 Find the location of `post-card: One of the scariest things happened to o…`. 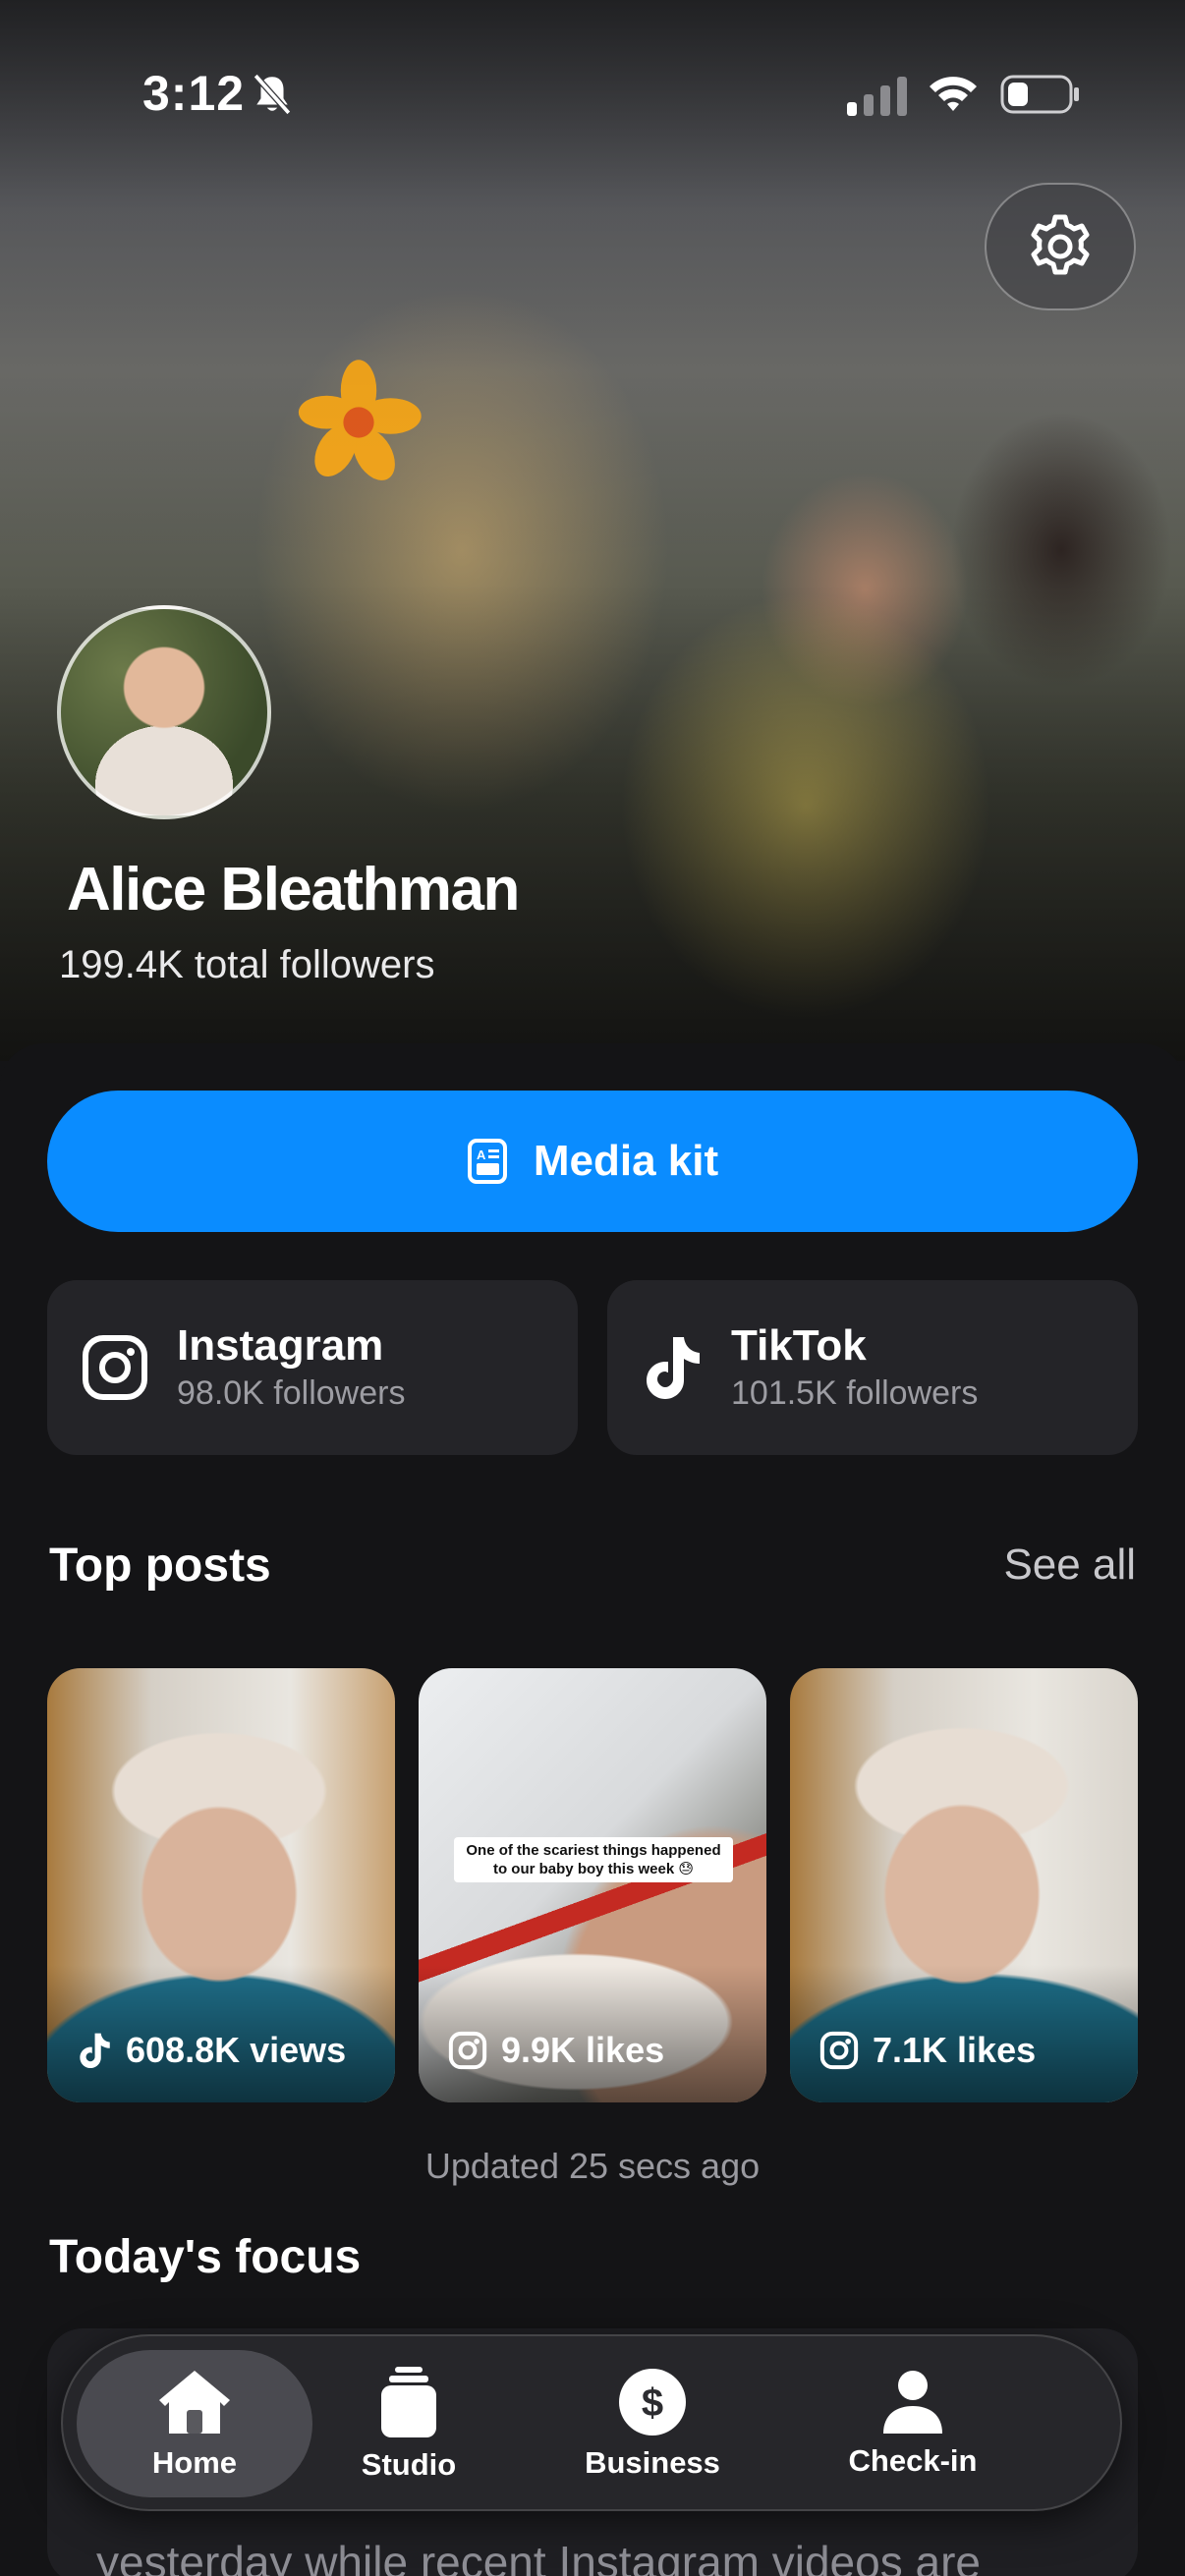

post-card: One of the scariest things happened to o… is located at coordinates (592, 1885).